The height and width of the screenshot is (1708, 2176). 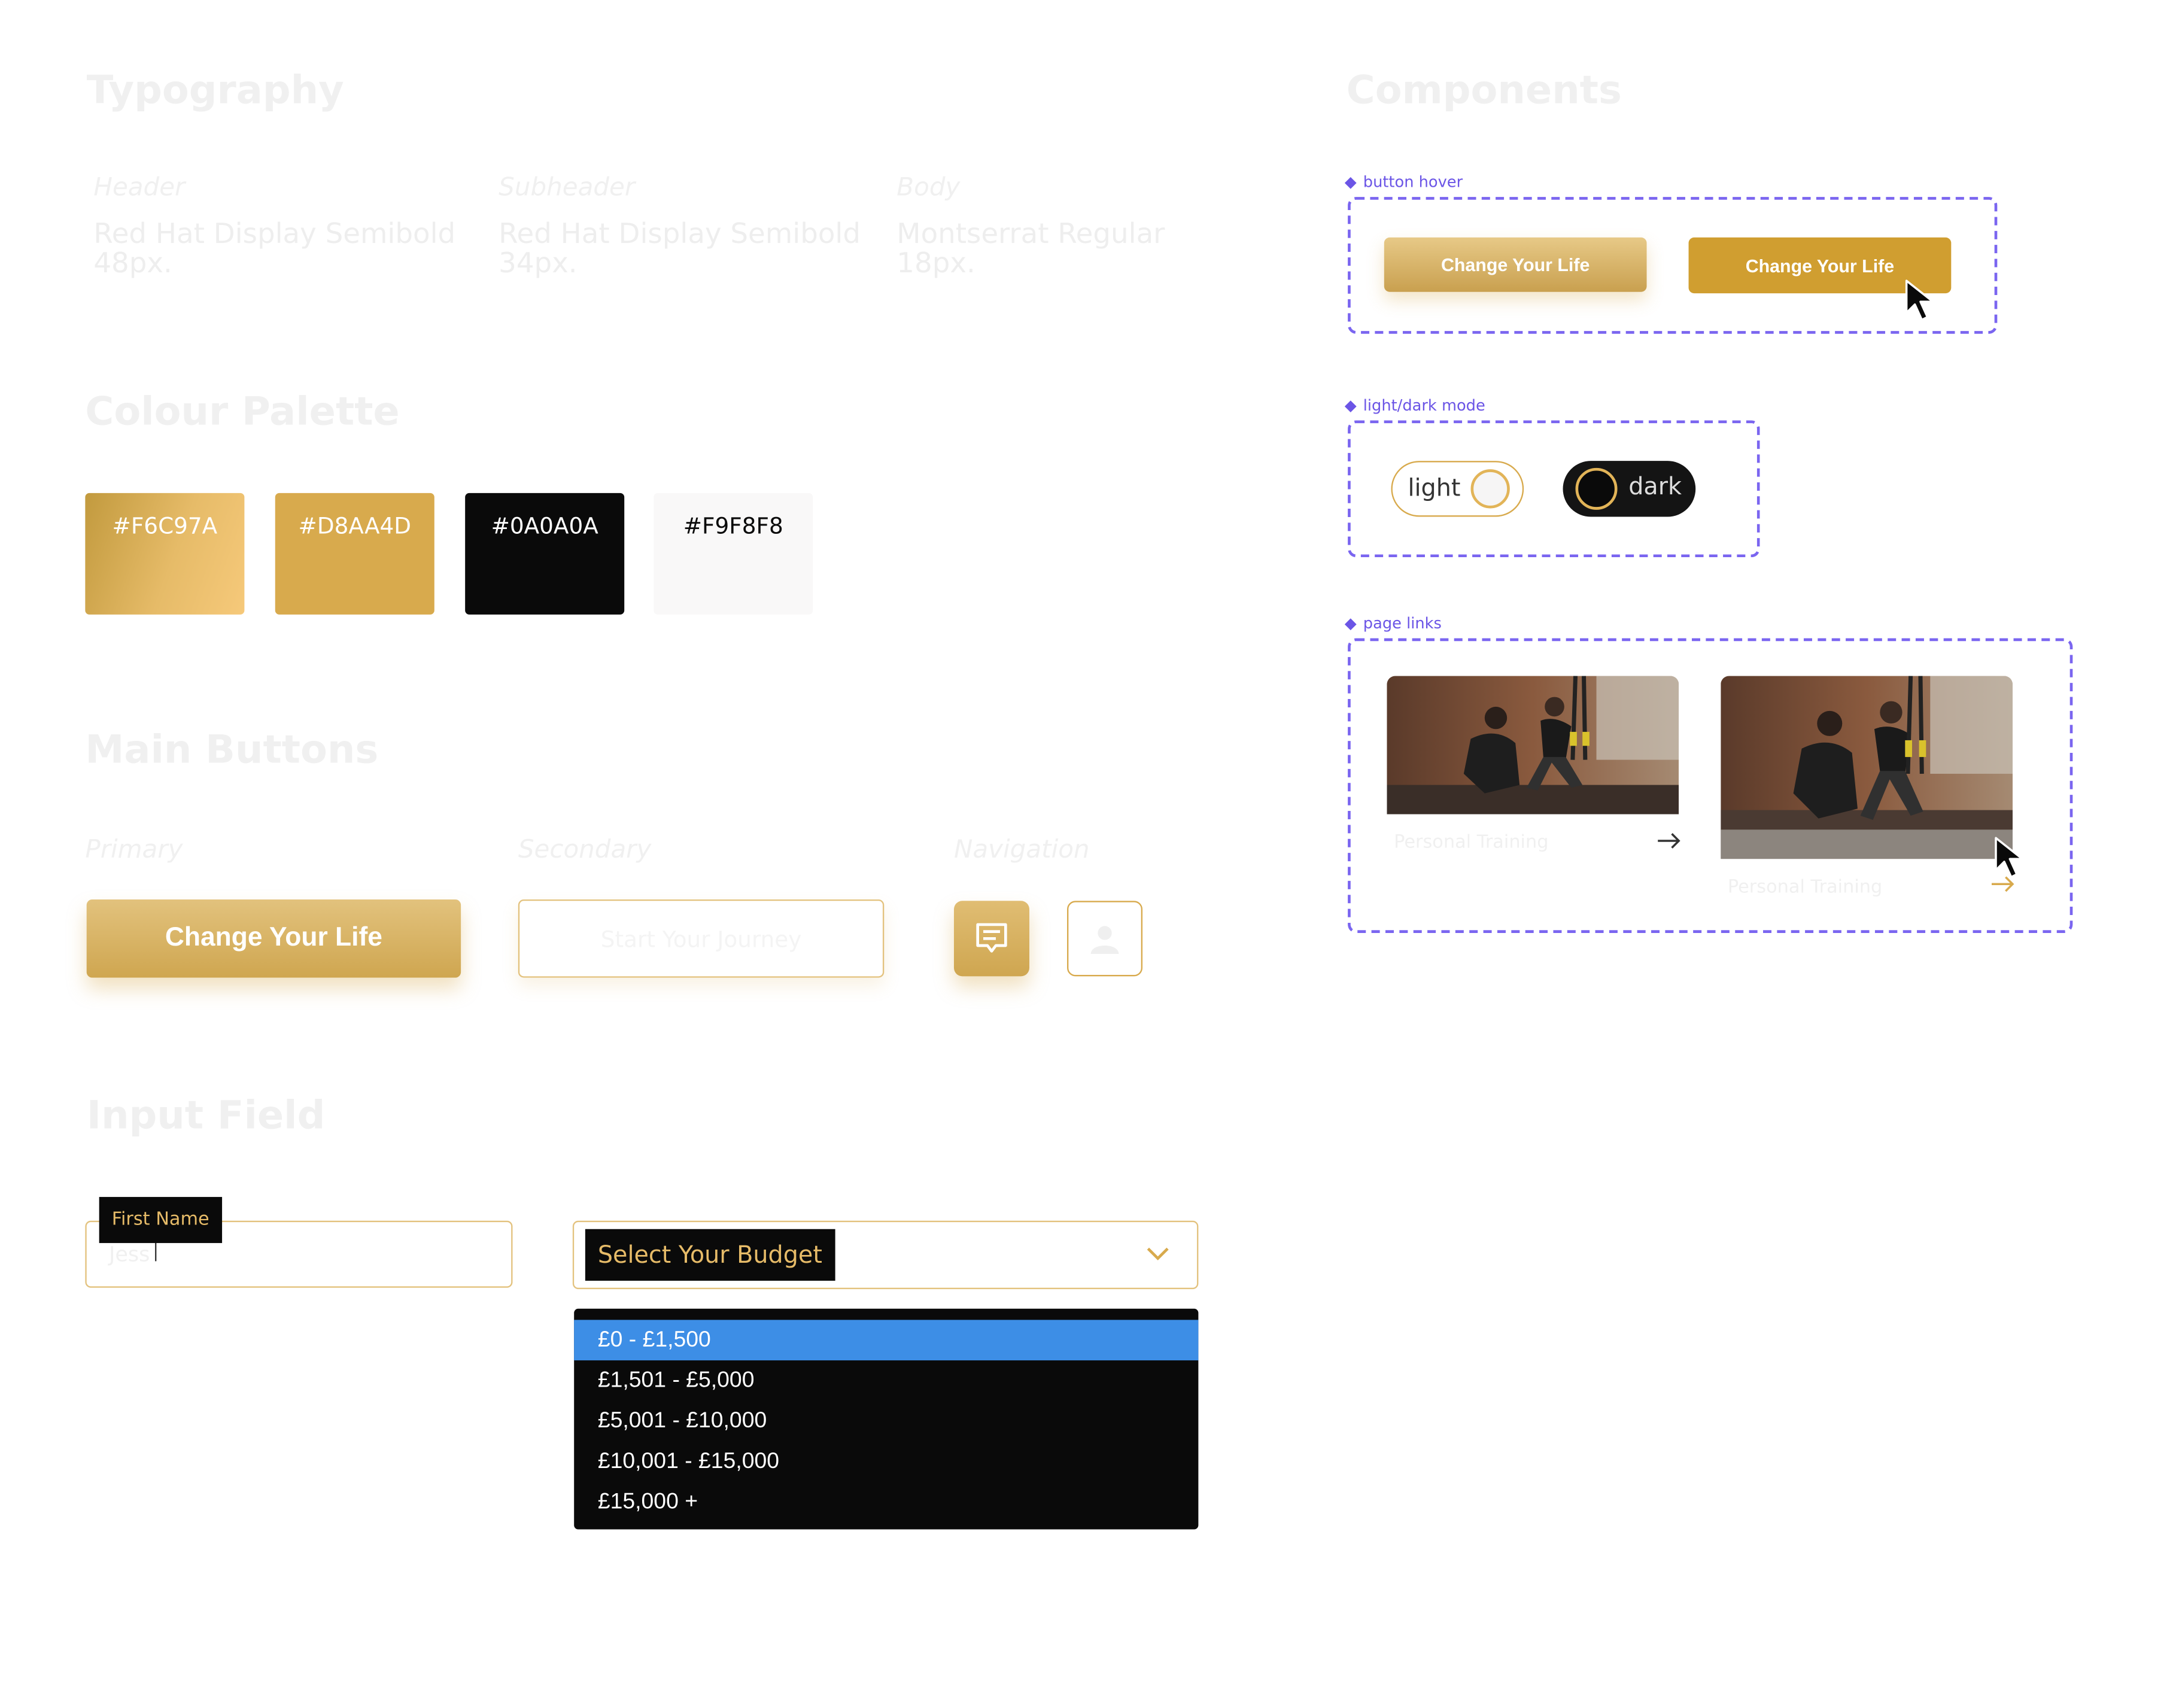 I want to click on light-mode-toggle: light, so click(x=1457, y=489).